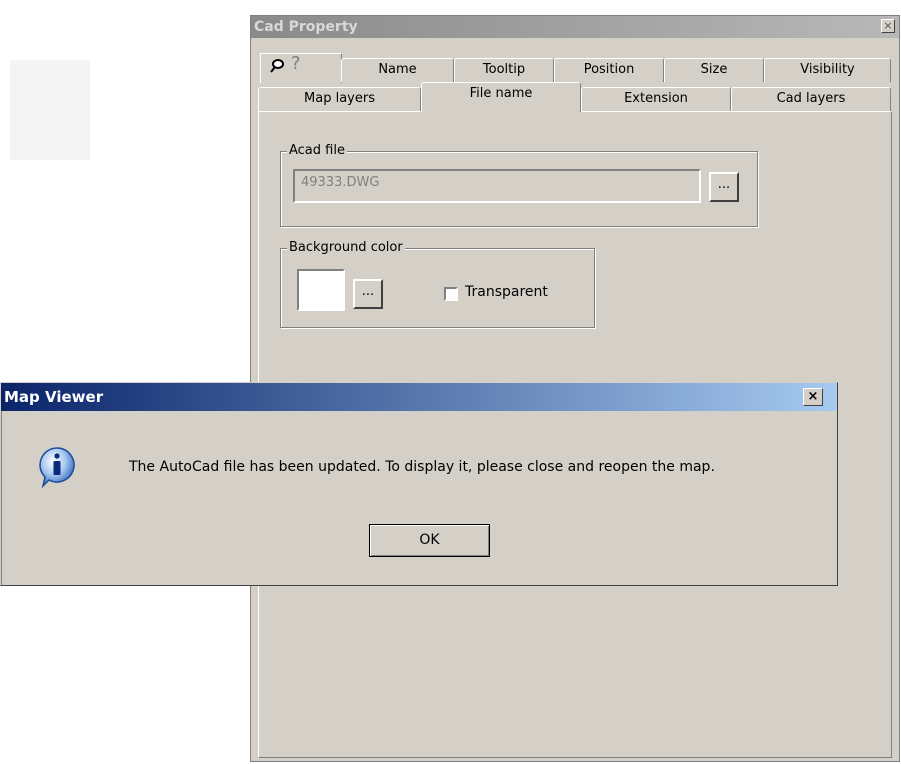 This screenshot has height=764, width=901. Describe the element at coordinates (54, 397) in the screenshot. I see `map-viewer-title: Map Viewer` at that location.